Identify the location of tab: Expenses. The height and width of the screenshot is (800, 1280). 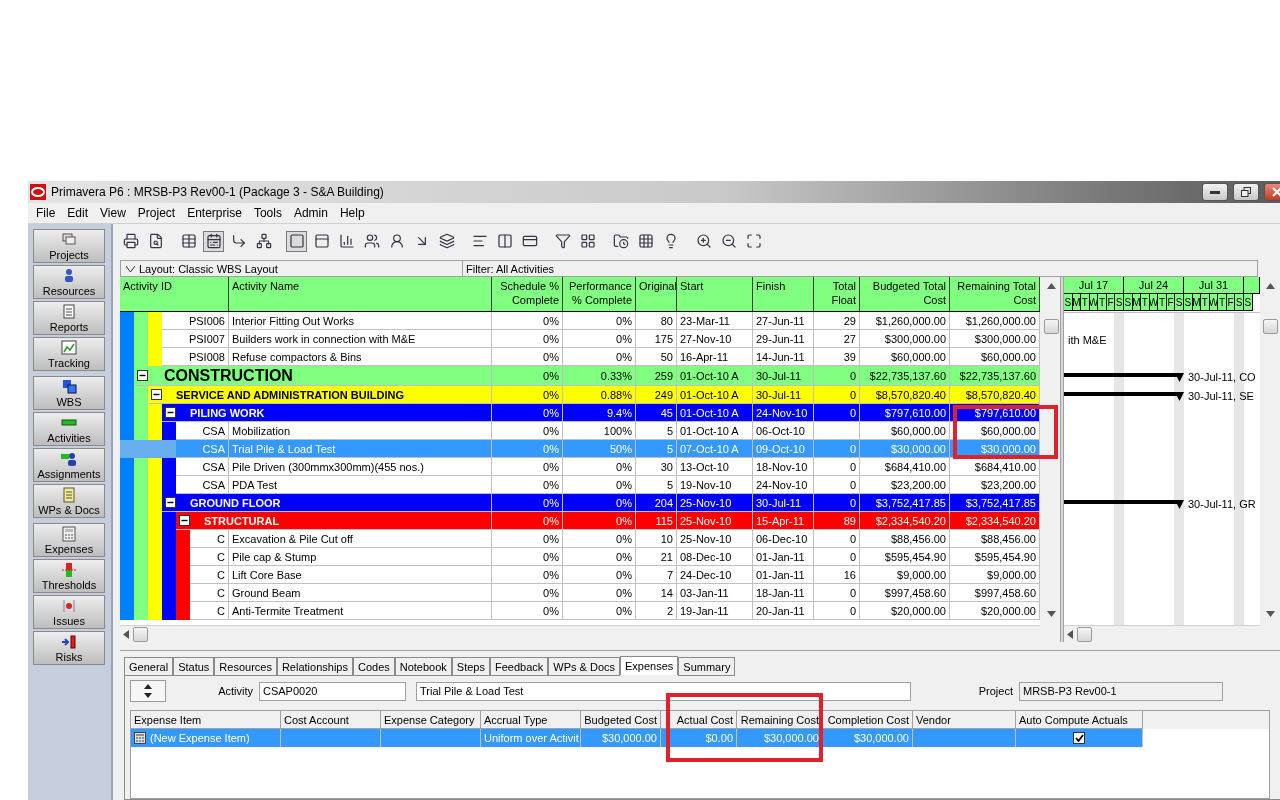
(649, 665).